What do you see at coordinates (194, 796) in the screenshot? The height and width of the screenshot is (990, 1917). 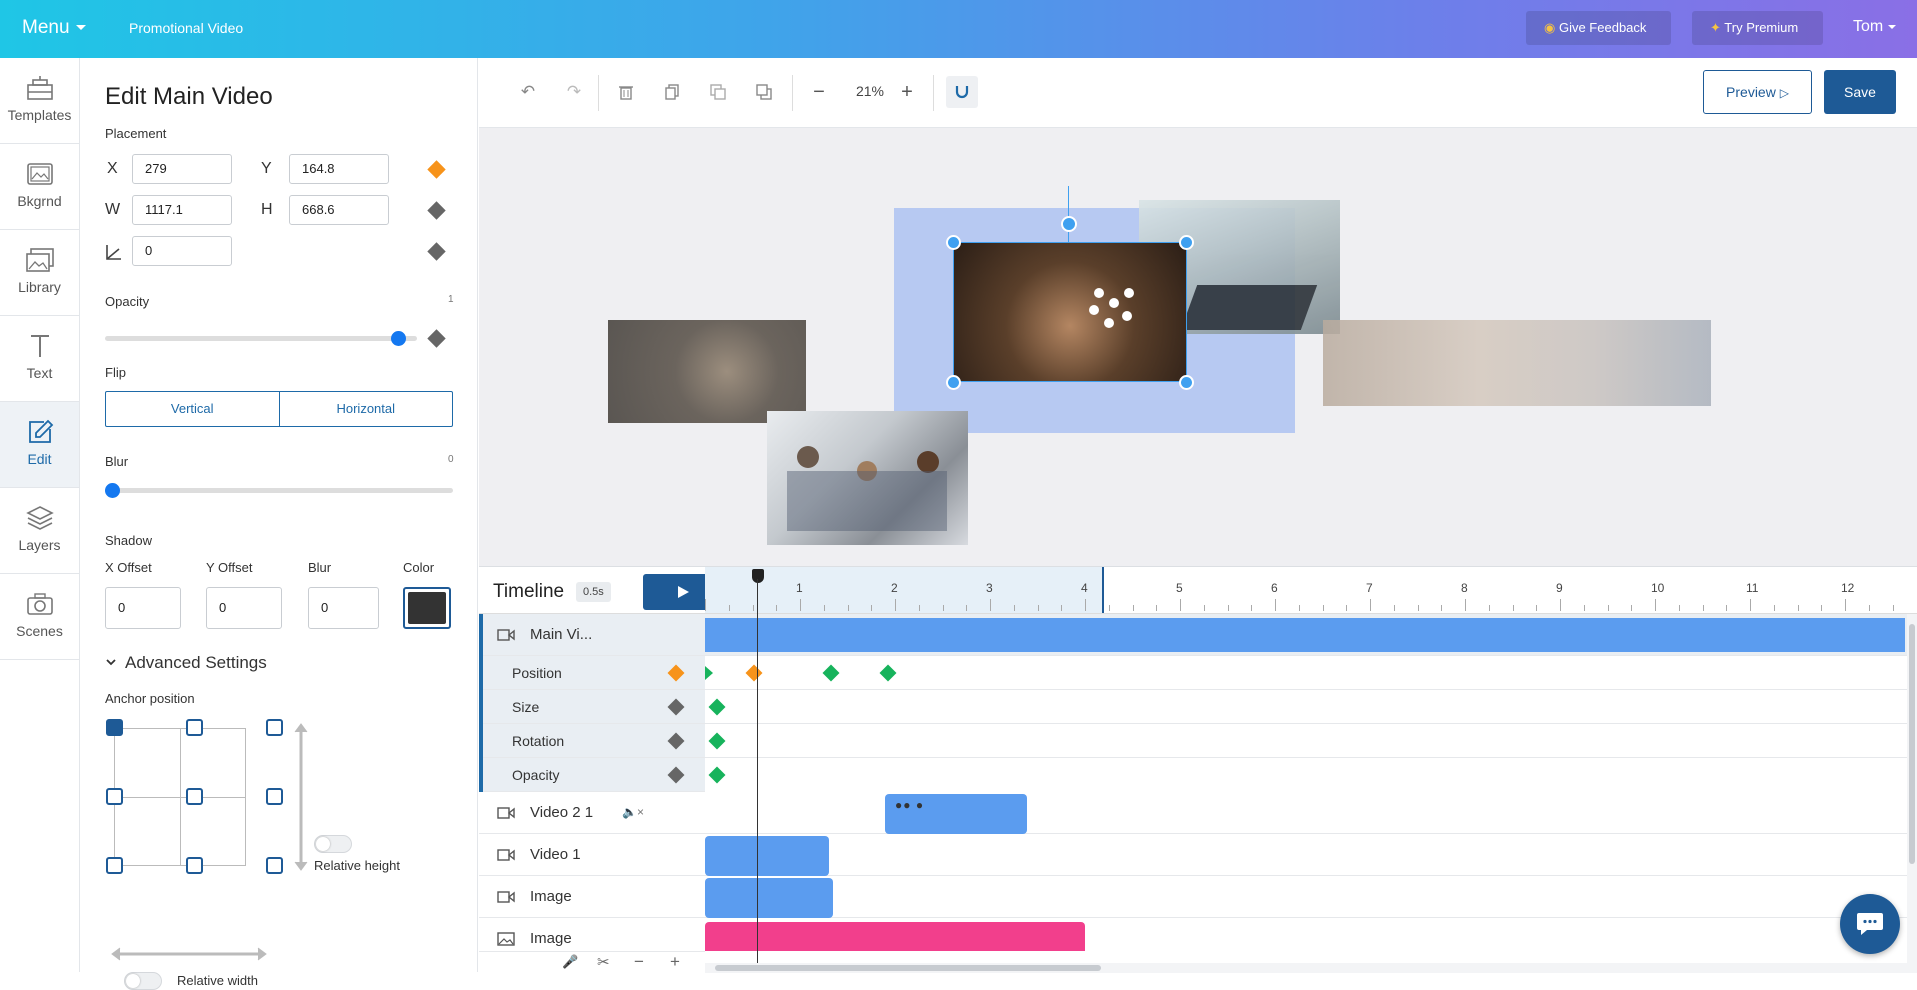 I see `anchor-center` at bounding box center [194, 796].